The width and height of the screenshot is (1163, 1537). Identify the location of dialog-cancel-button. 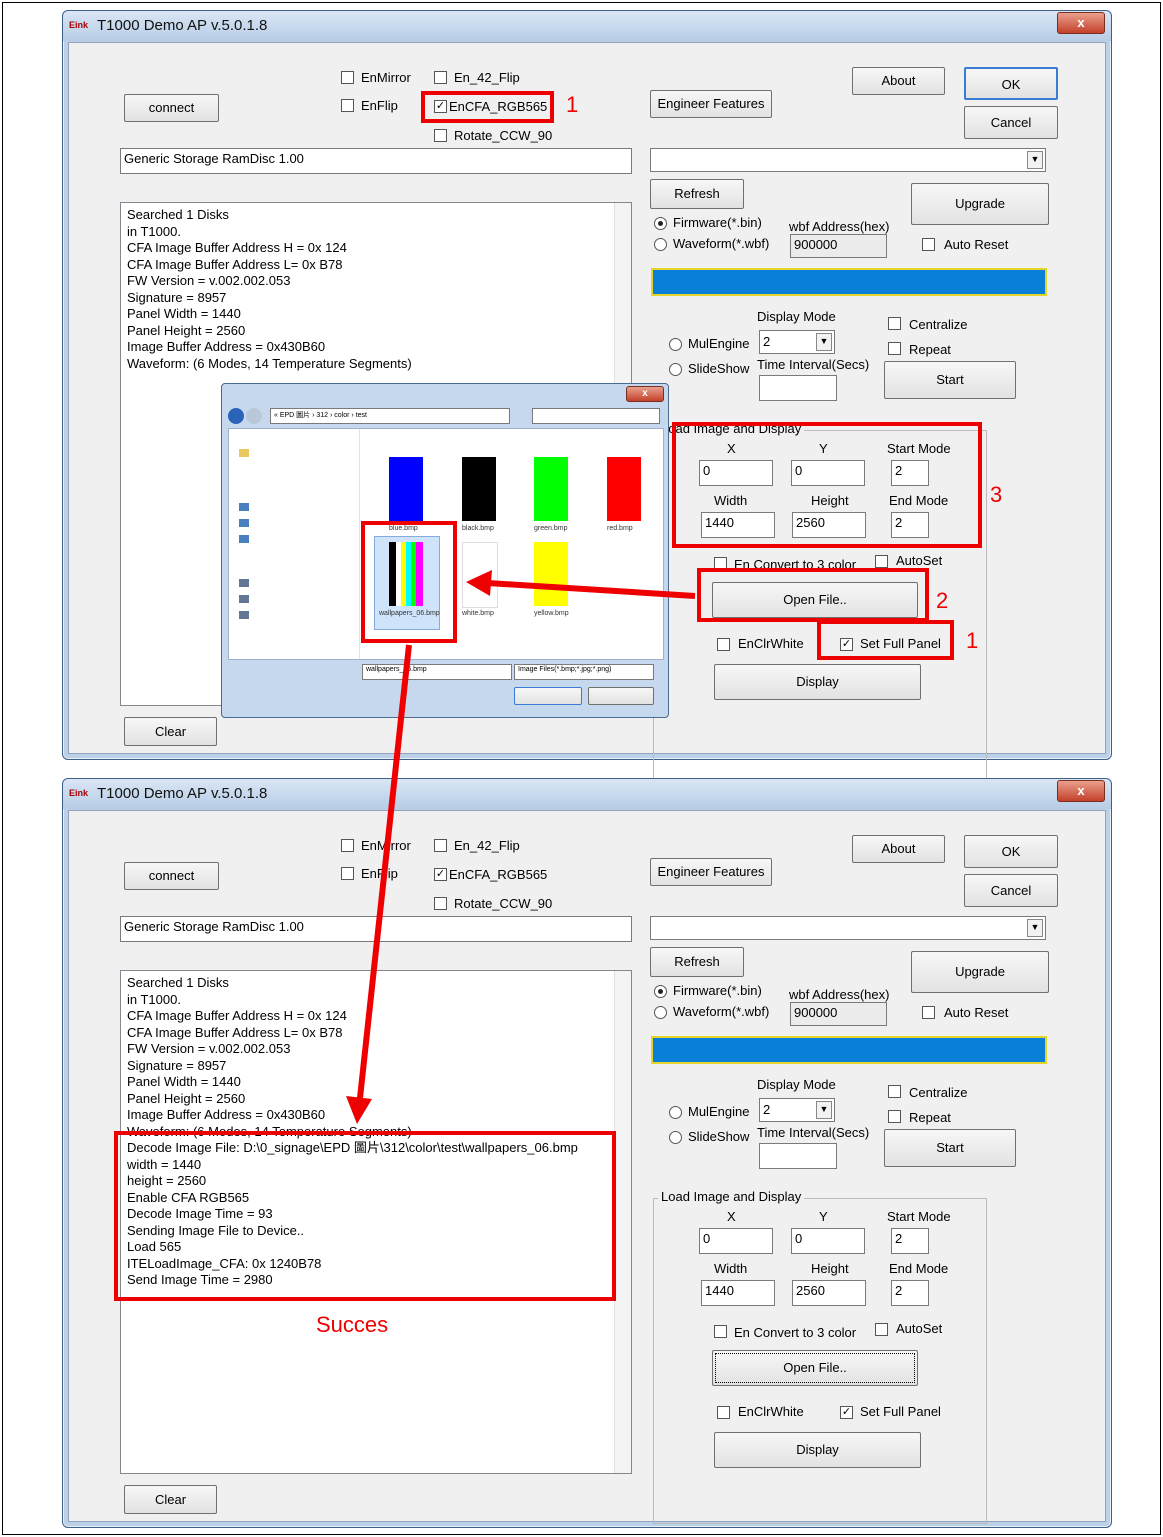
(621, 696).